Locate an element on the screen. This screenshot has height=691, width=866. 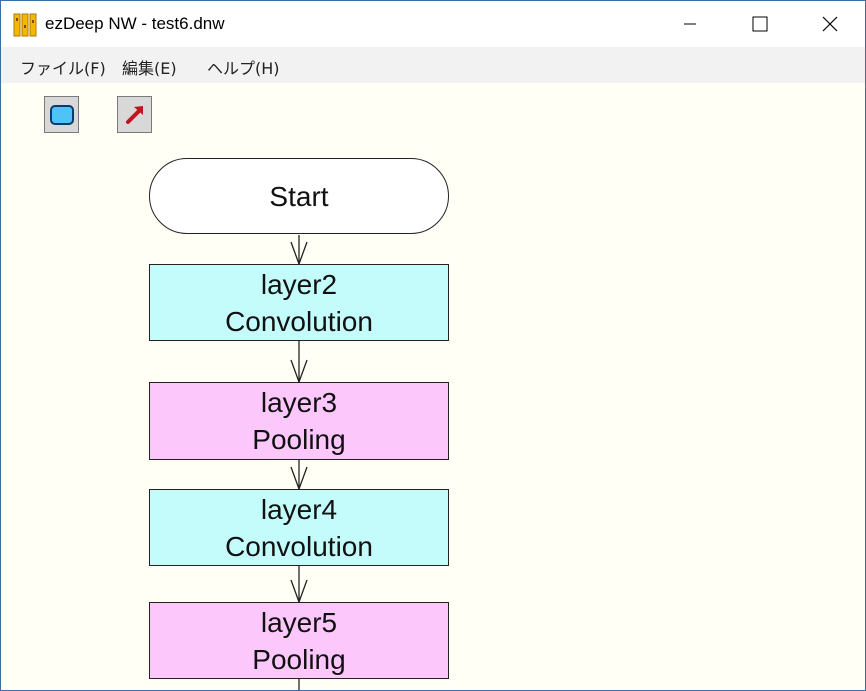
maximize-button is located at coordinates (760, 24).